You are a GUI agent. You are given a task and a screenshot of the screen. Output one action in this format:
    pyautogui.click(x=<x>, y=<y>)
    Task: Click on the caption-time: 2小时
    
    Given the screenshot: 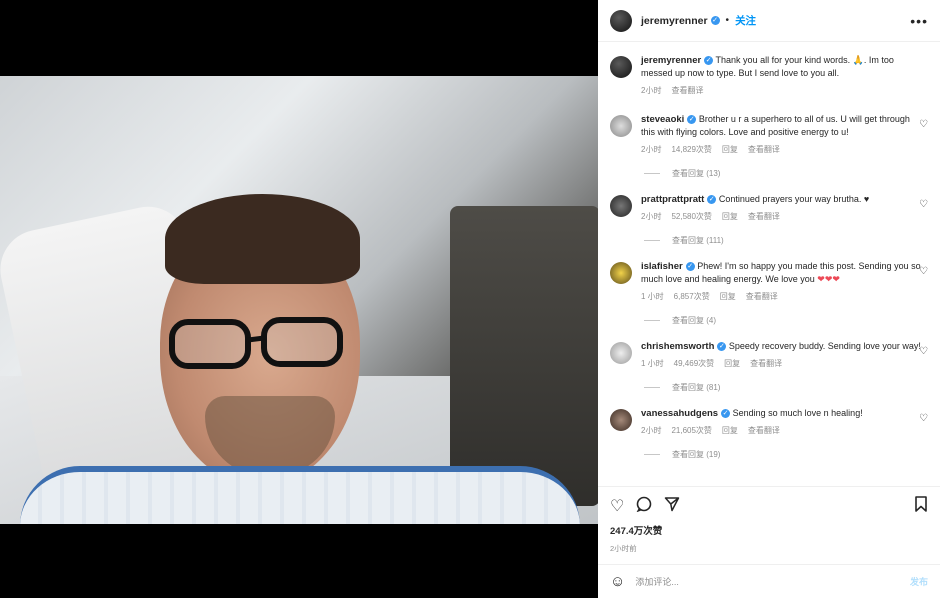 What is the action you would take?
    pyautogui.click(x=651, y=90)
    